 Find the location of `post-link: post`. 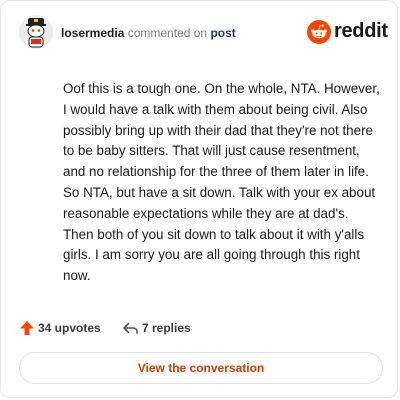

post-link: post is located at coordinates (222, 33).